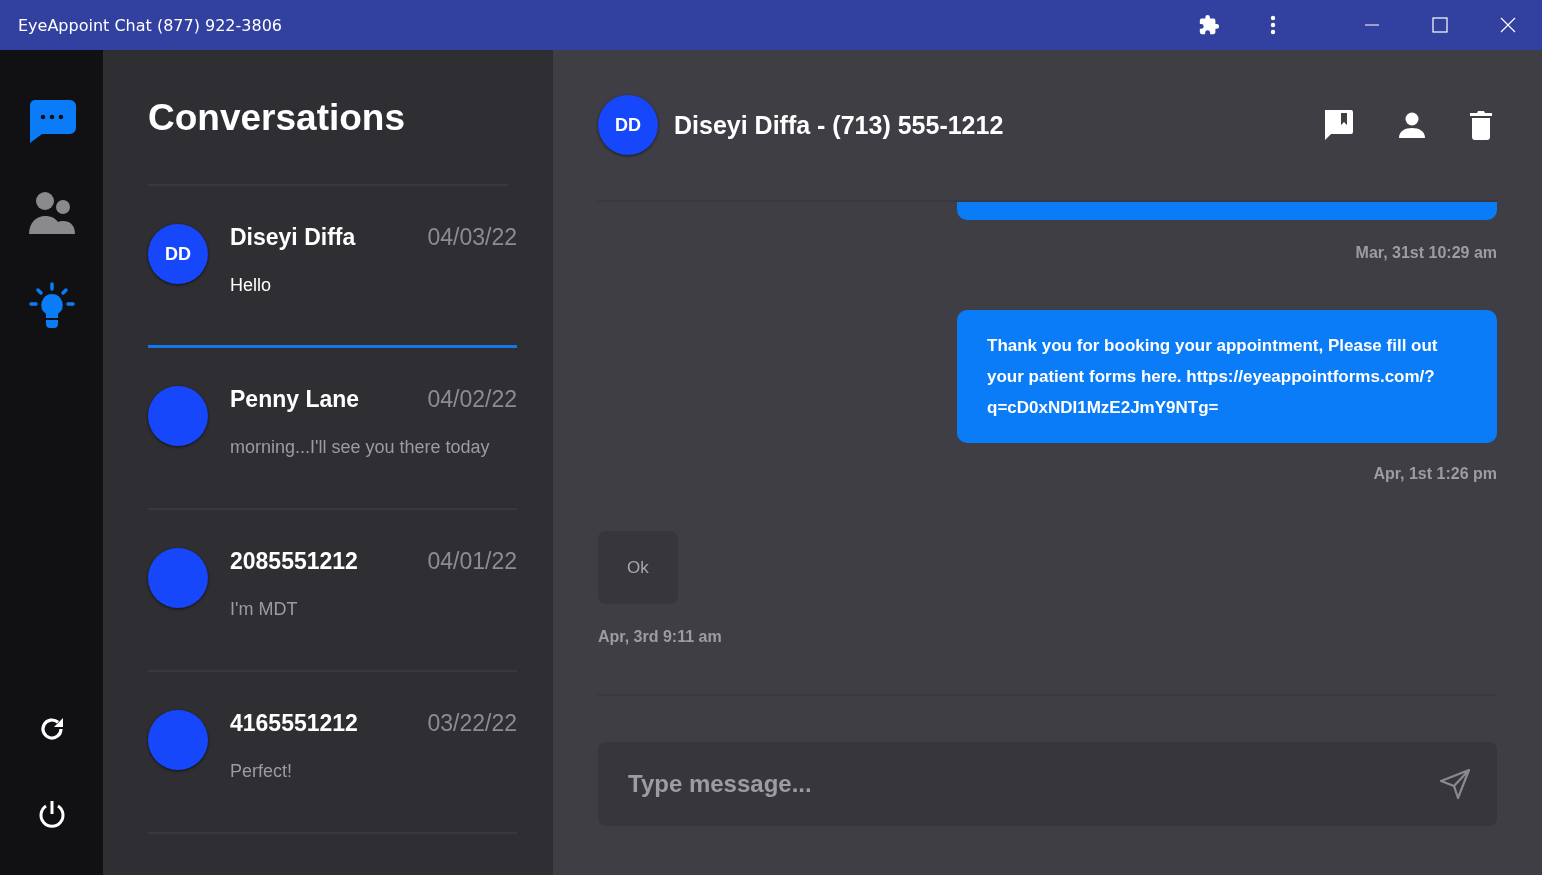 The height and width of the screenshot is (875, 1542). What do you see at coordinates (251, 285) in the screenshot?
I see `message-preview: Hello` at bounding box center [251, 285].